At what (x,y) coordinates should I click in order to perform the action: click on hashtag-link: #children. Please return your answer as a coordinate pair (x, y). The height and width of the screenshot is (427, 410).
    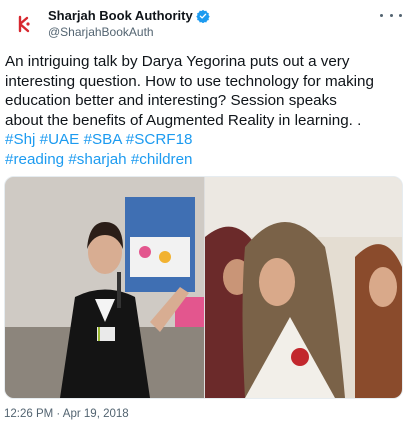
    Looking at the image, I should click on (162, 159).